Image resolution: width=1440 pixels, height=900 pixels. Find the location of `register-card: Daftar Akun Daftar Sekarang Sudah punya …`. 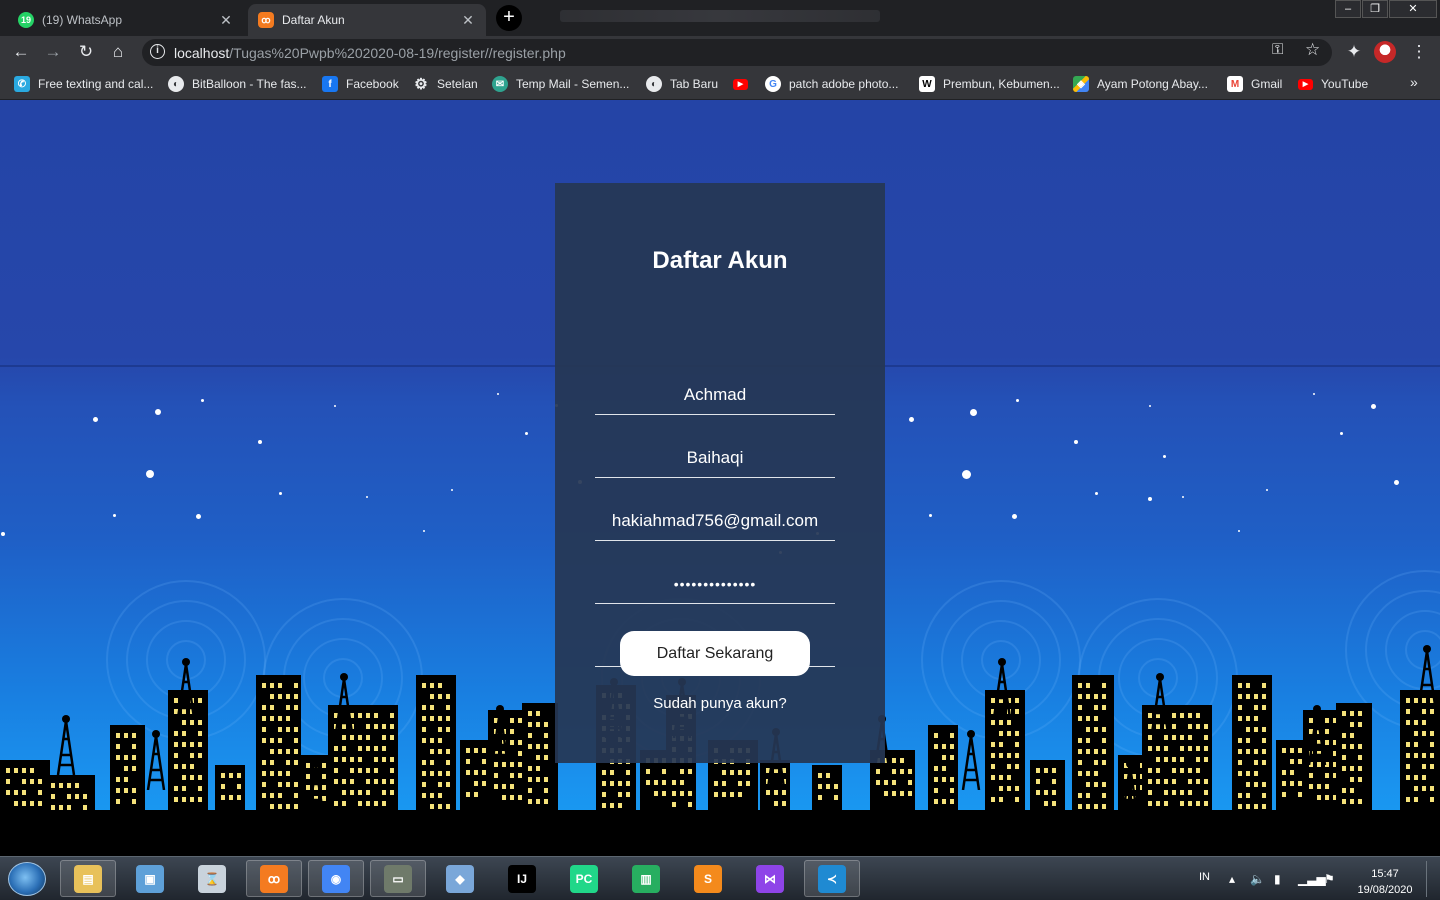

register-card: Daftar Akun Daftar Sekarang Sudah punya … is located at coordinates (720, 473).